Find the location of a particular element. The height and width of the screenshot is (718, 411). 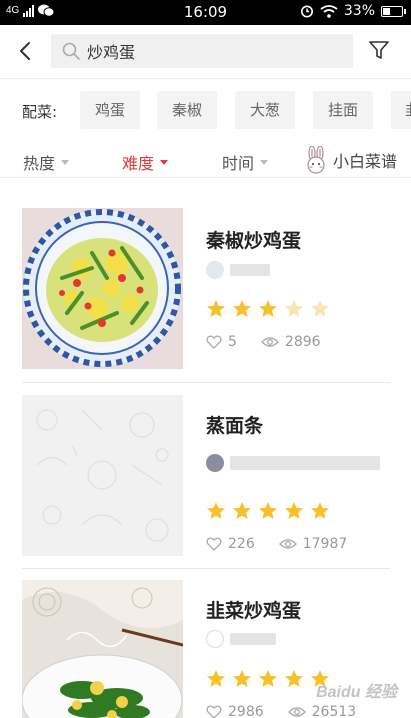

sort-label: 时间 is located at coordinates (238, 163).